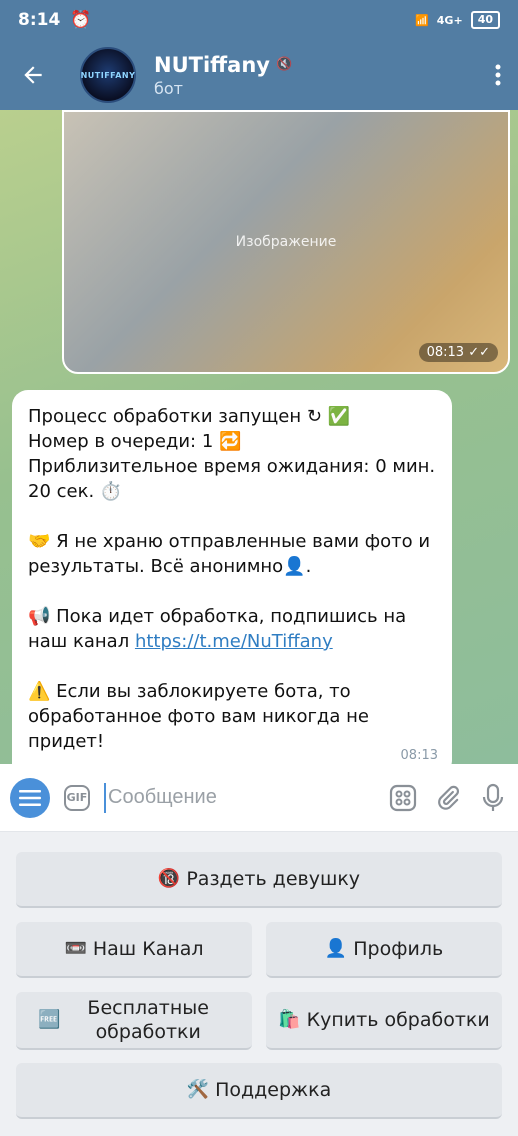  I want to click on back-button, so click(33, 75).